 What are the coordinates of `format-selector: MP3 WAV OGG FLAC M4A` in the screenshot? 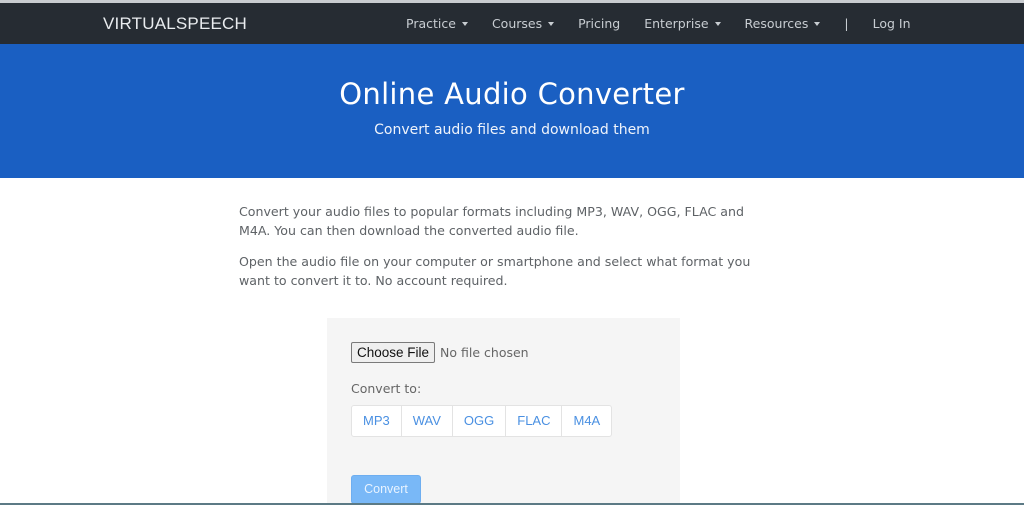 It's located at (482, 421).